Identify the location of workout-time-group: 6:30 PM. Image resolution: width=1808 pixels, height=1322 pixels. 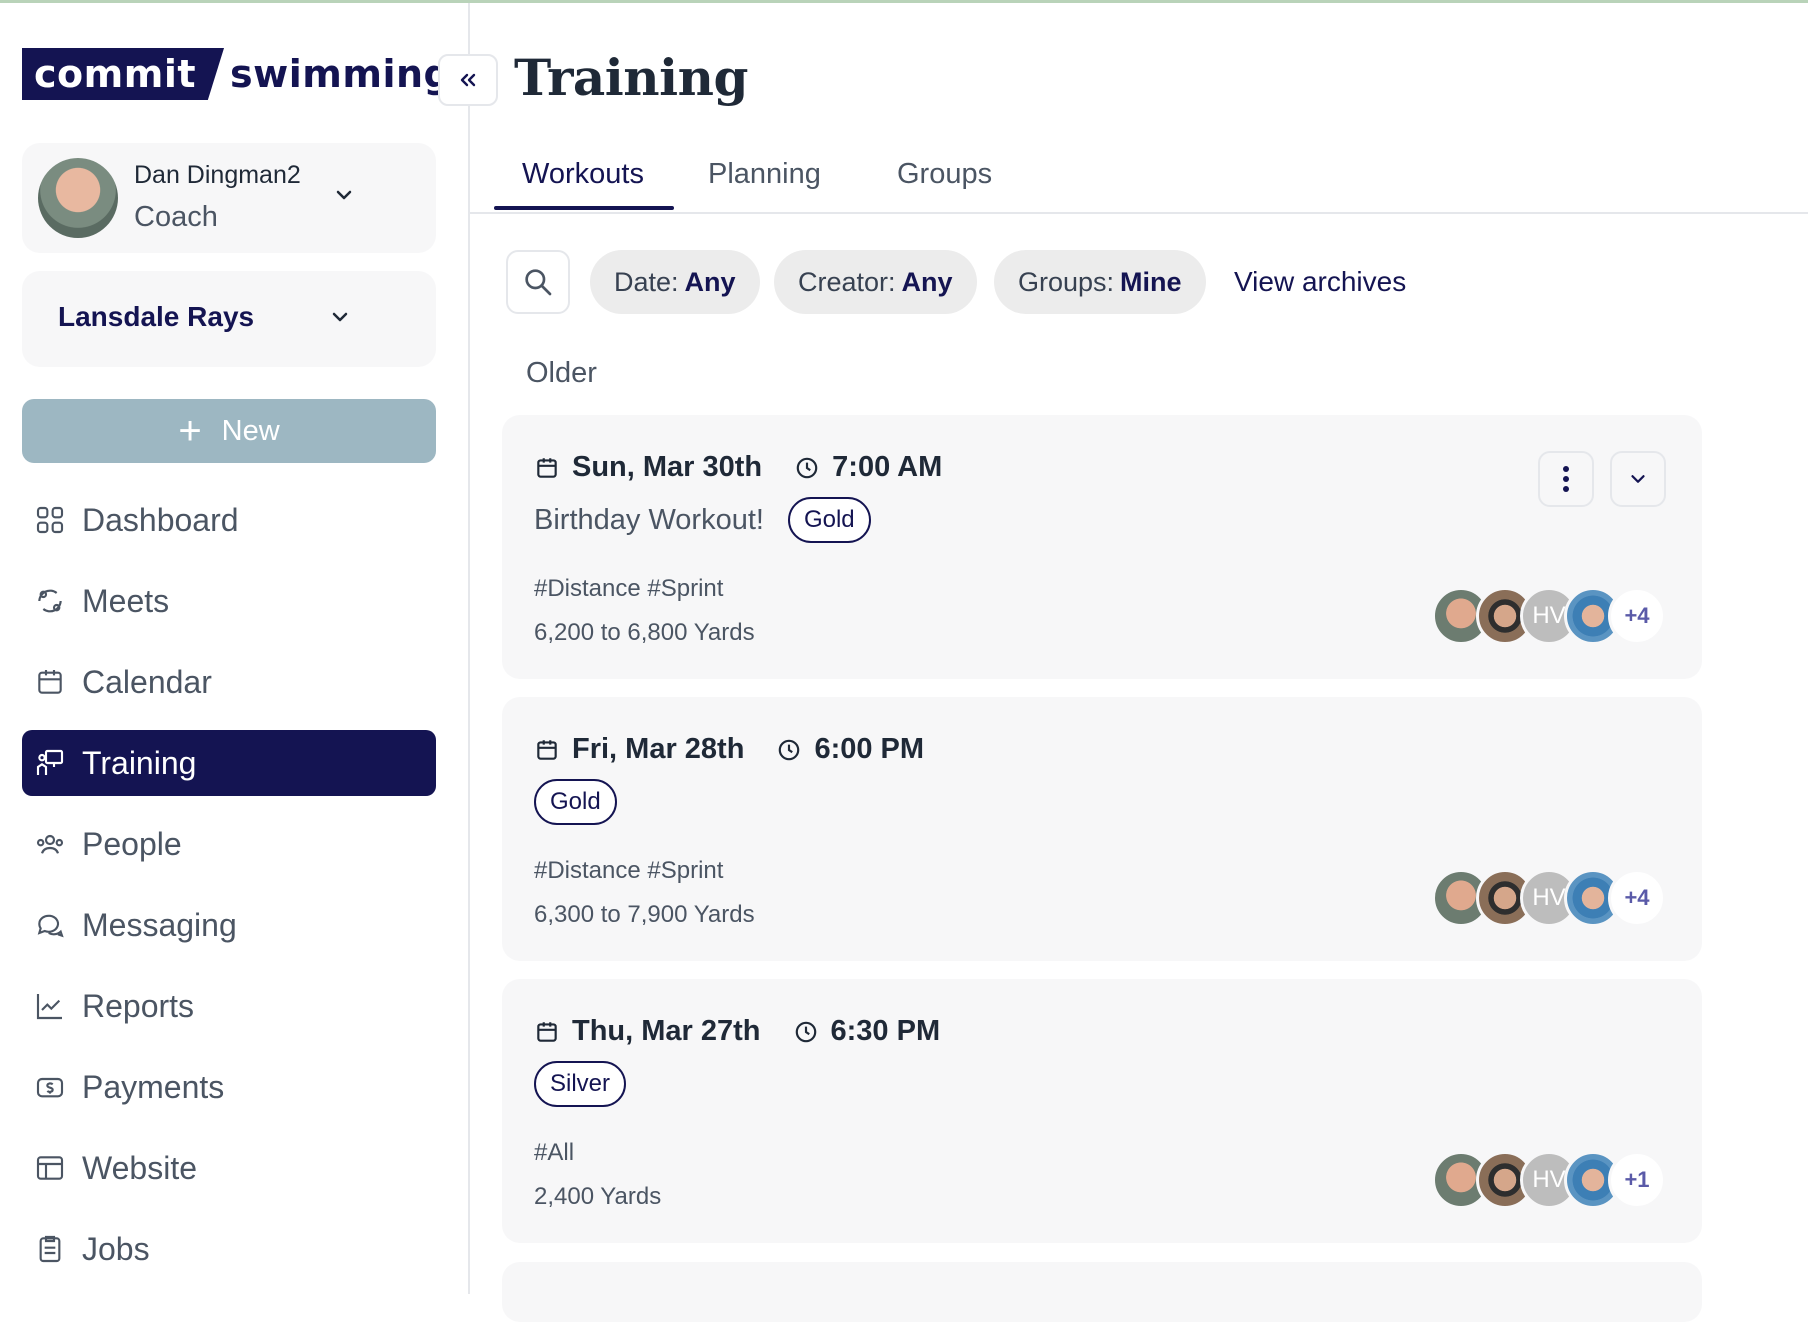
(867, 1031).